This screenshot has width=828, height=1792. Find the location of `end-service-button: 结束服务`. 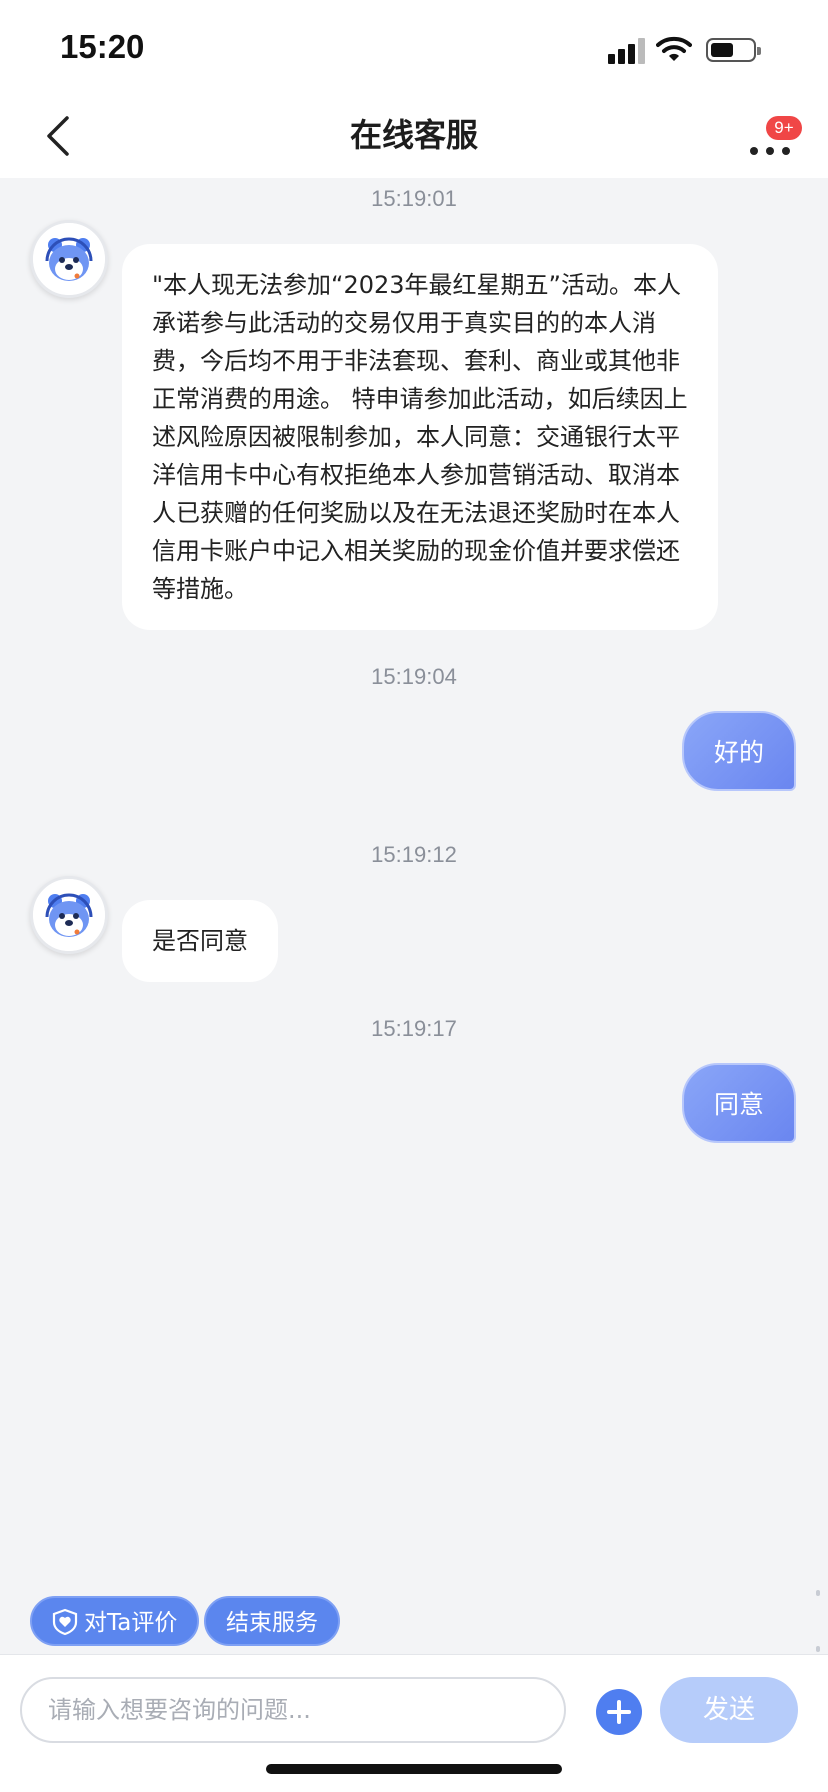

end-service-button: 结束服务 is located at coordinates (272, 1621).